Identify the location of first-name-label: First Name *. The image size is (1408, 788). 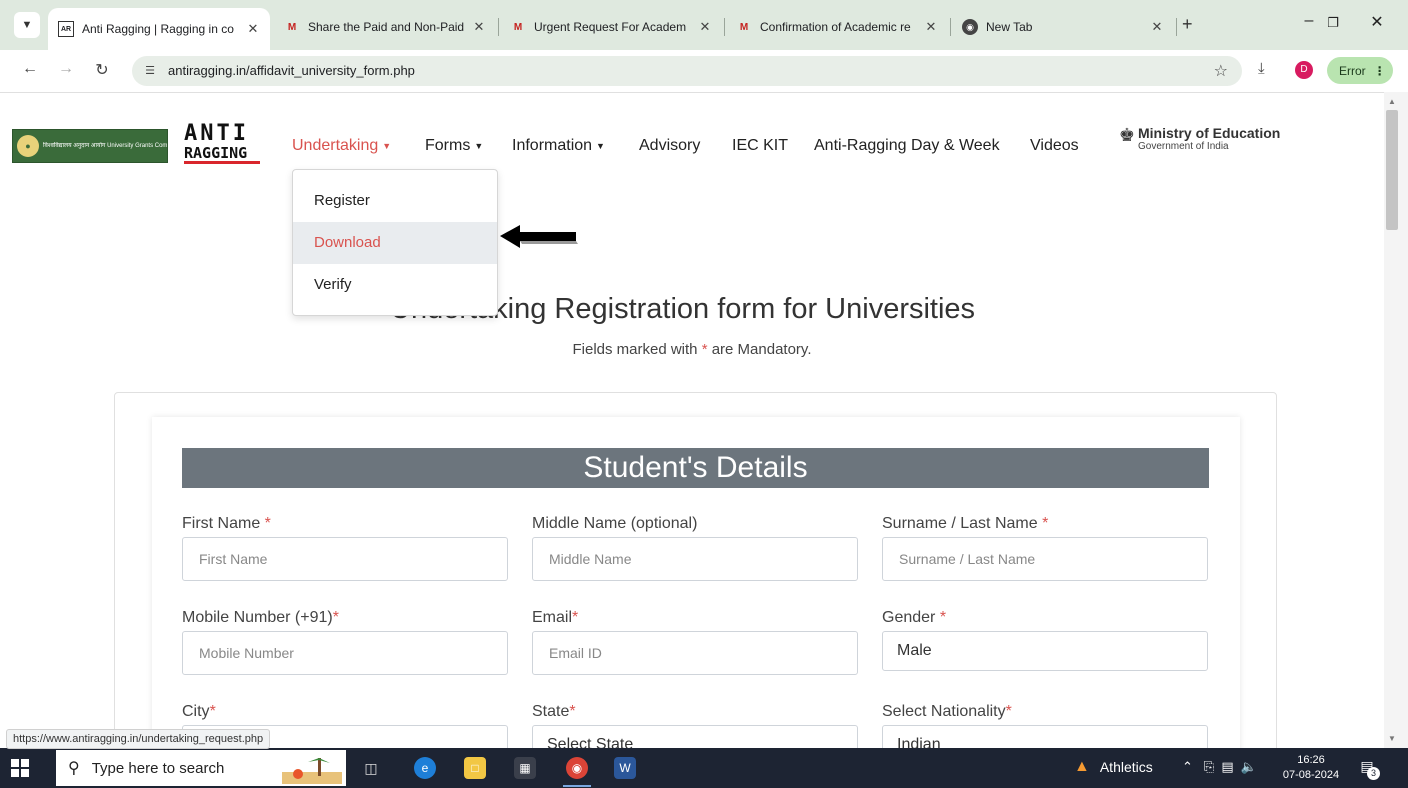
(226, 524).